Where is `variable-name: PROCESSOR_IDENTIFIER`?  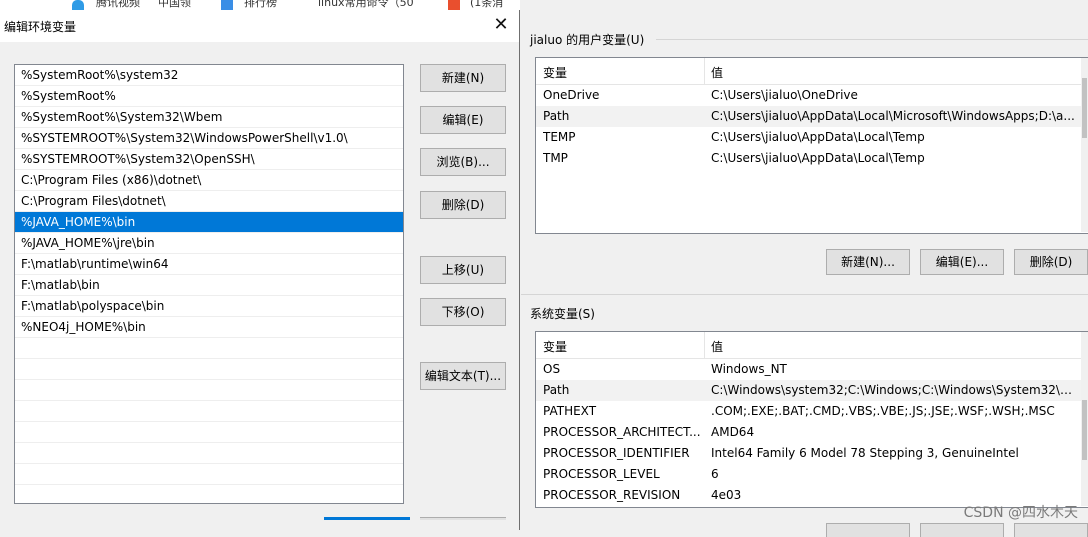
variable-name: PROCESSOR_IDENTIFIER is located at coordinates (616, 453).